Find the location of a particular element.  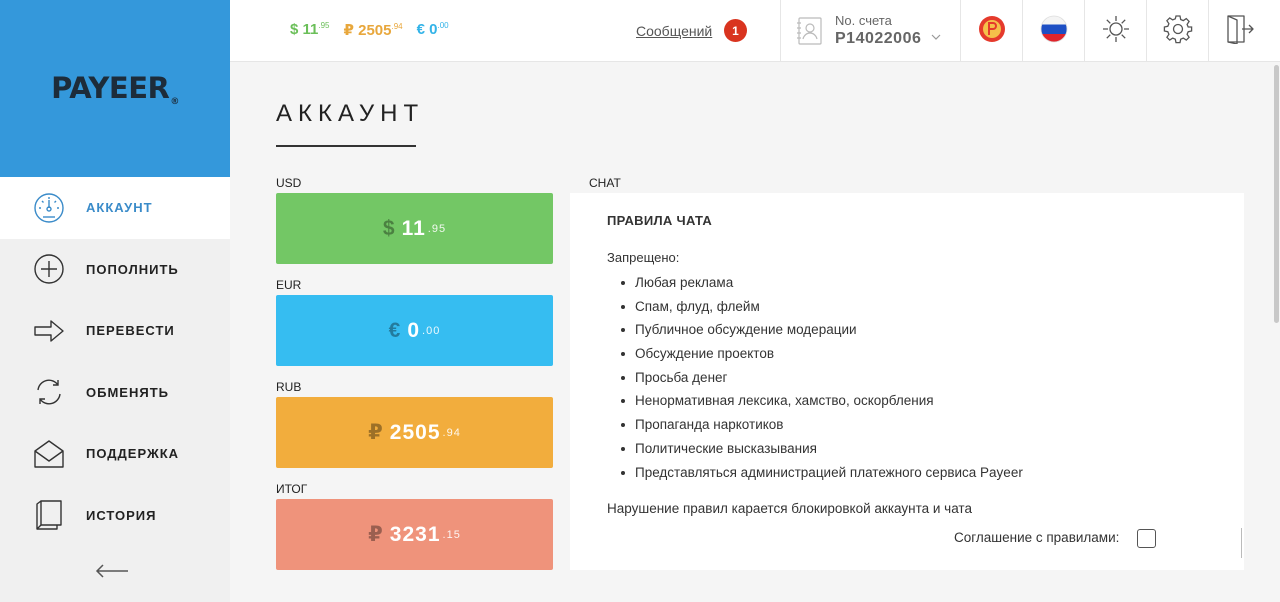

rule-item: Любая реклама is located at coordinates (822, 283).